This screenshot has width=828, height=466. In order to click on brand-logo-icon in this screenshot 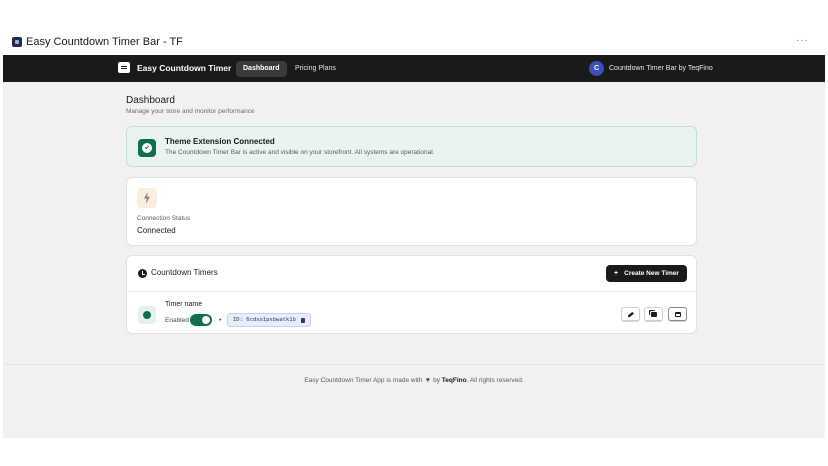, I will do `click(124, 67)`.